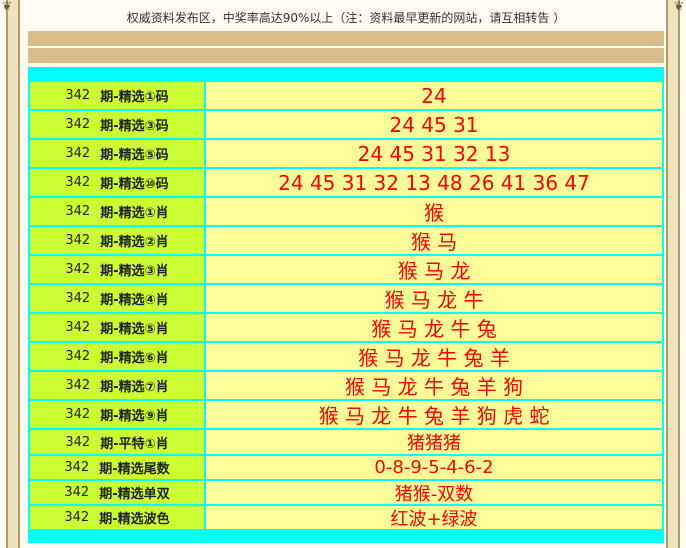  What do you see at coordinates (134, 519) in the screenshot?
I see `category-name: 期-精选波色` at bounding box center [134, 519].